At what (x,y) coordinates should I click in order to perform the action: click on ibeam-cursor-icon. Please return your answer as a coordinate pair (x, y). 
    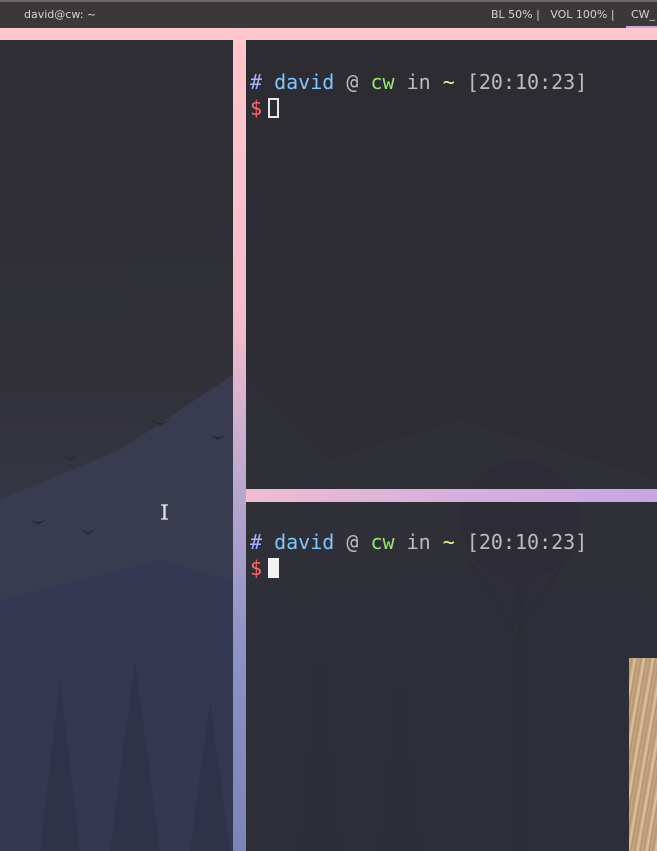
    Looking at the image, I should click on (164, 512).